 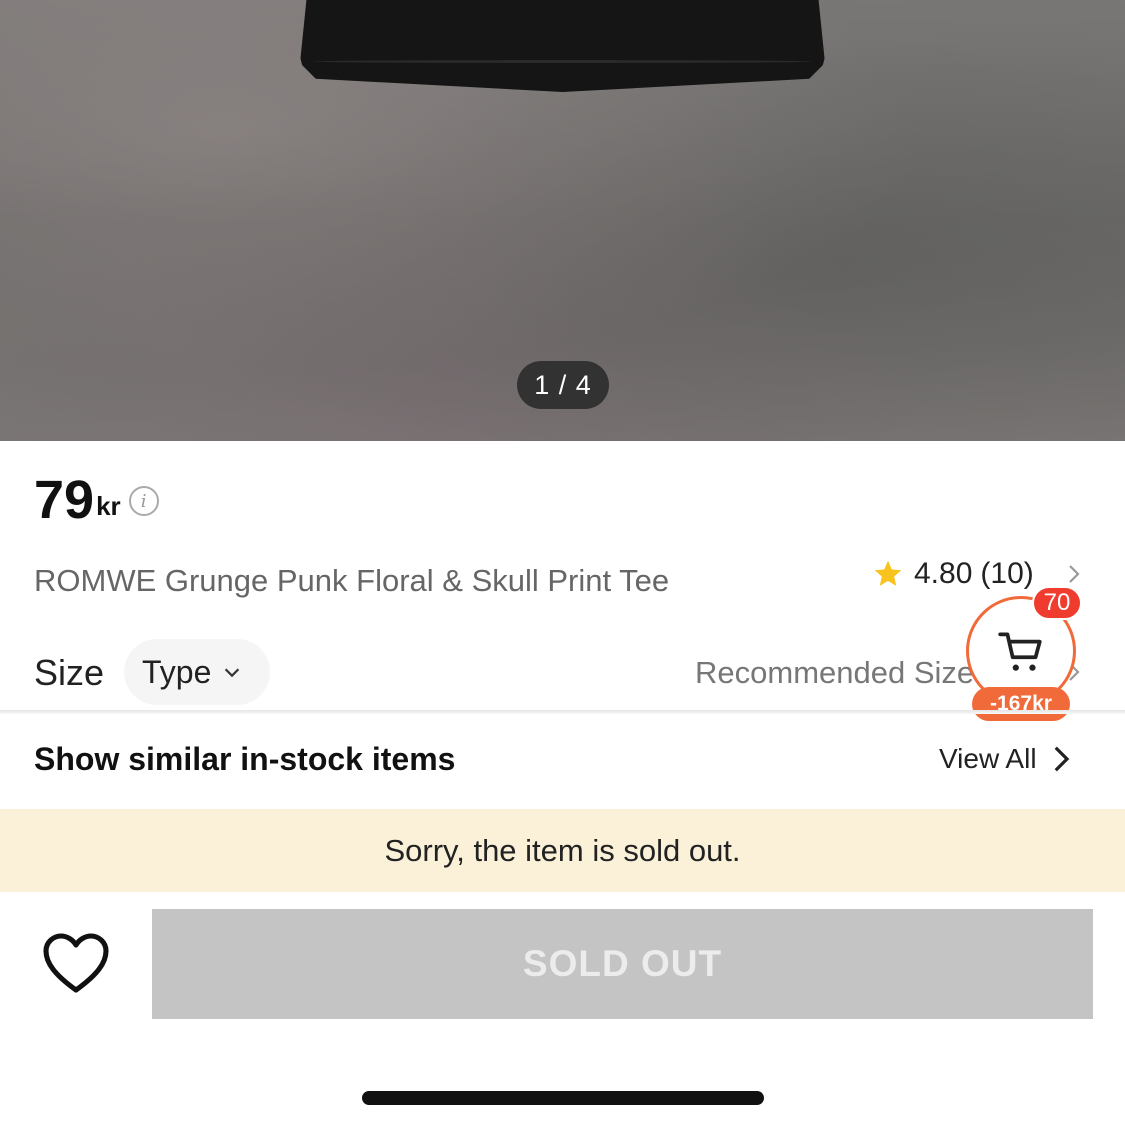 What do you see at coordinates (562, 712) in the screenshot?
I see `section-divider` at bounding box center [562, 712].